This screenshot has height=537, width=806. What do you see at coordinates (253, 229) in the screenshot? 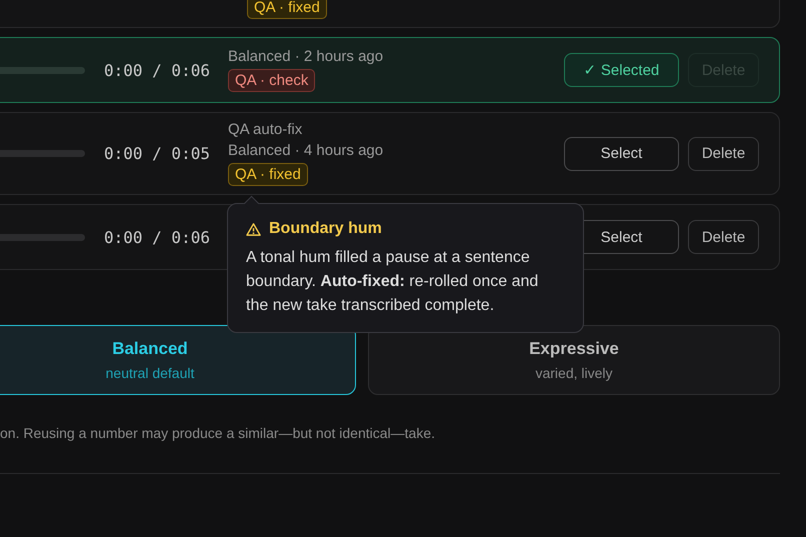
I see `warning-icon` at bounding box center [253, 229].